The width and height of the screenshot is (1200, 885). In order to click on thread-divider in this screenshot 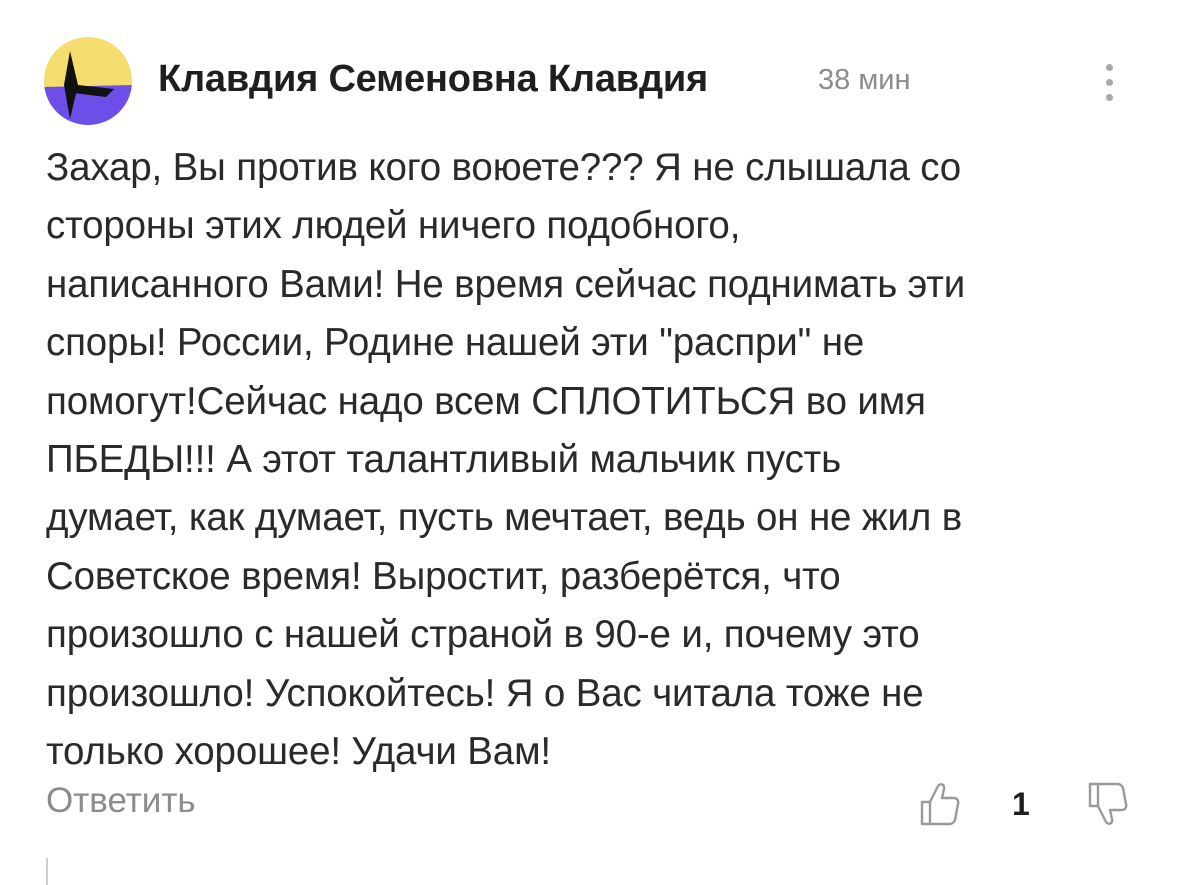, I will do `click(47, 871)`.